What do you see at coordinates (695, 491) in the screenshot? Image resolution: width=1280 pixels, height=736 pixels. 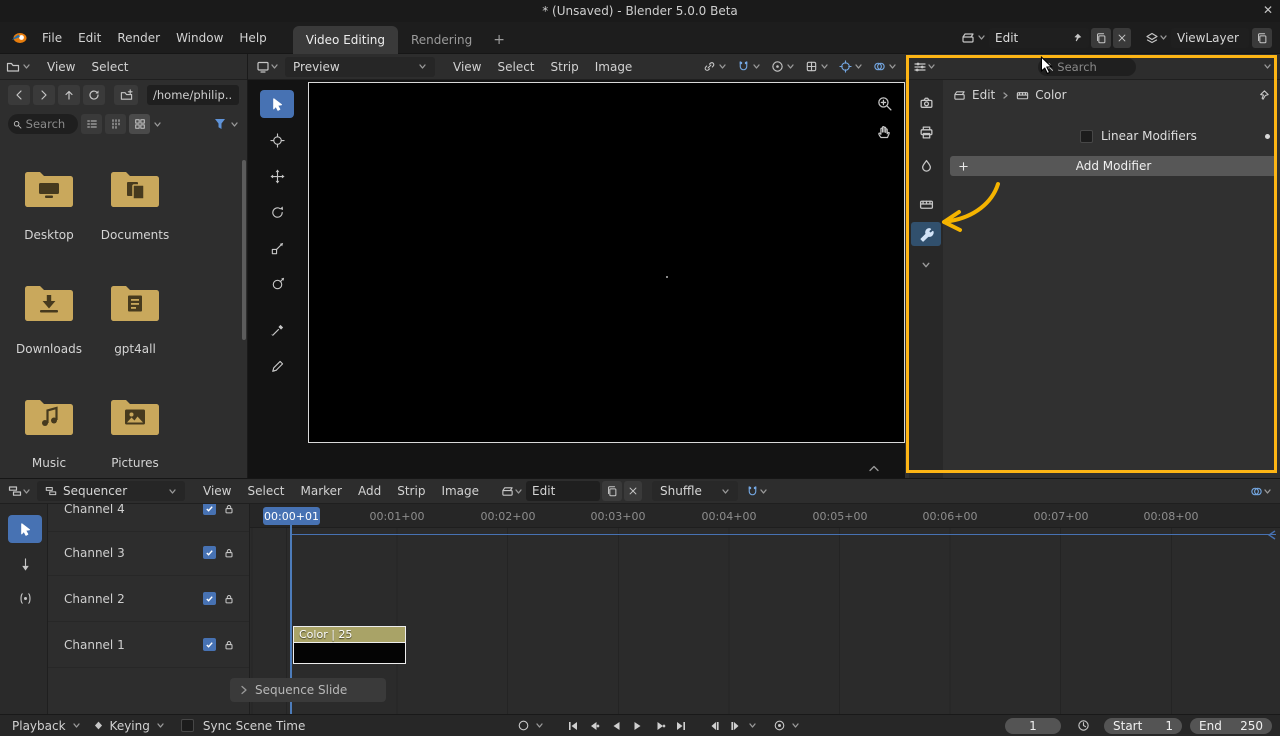 I see `overlap-mode-dropdown: Shuffle` at bounding box center [695, 491].